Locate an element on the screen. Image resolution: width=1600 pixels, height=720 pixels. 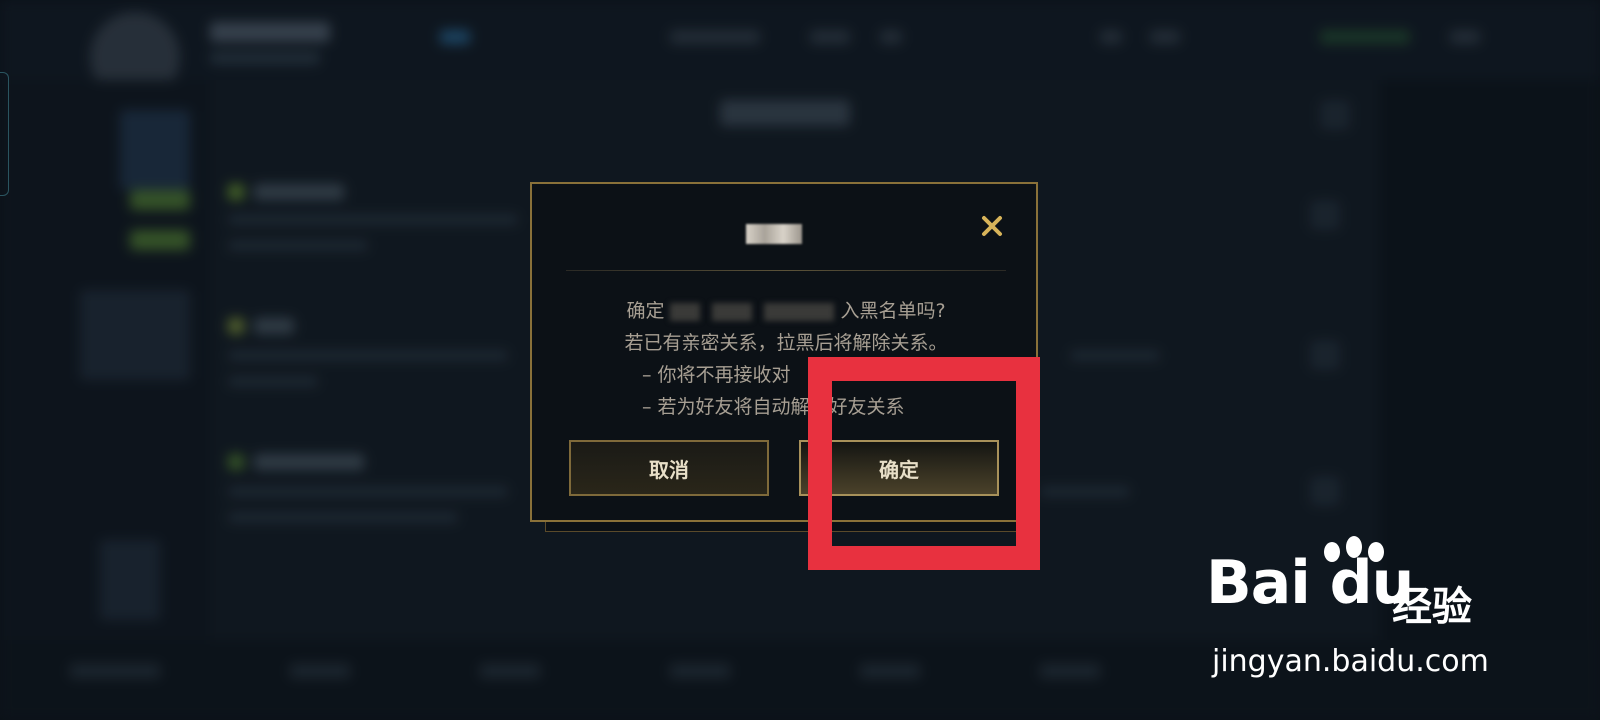
panel-close-blurred is located at coordinates (1335, 115).